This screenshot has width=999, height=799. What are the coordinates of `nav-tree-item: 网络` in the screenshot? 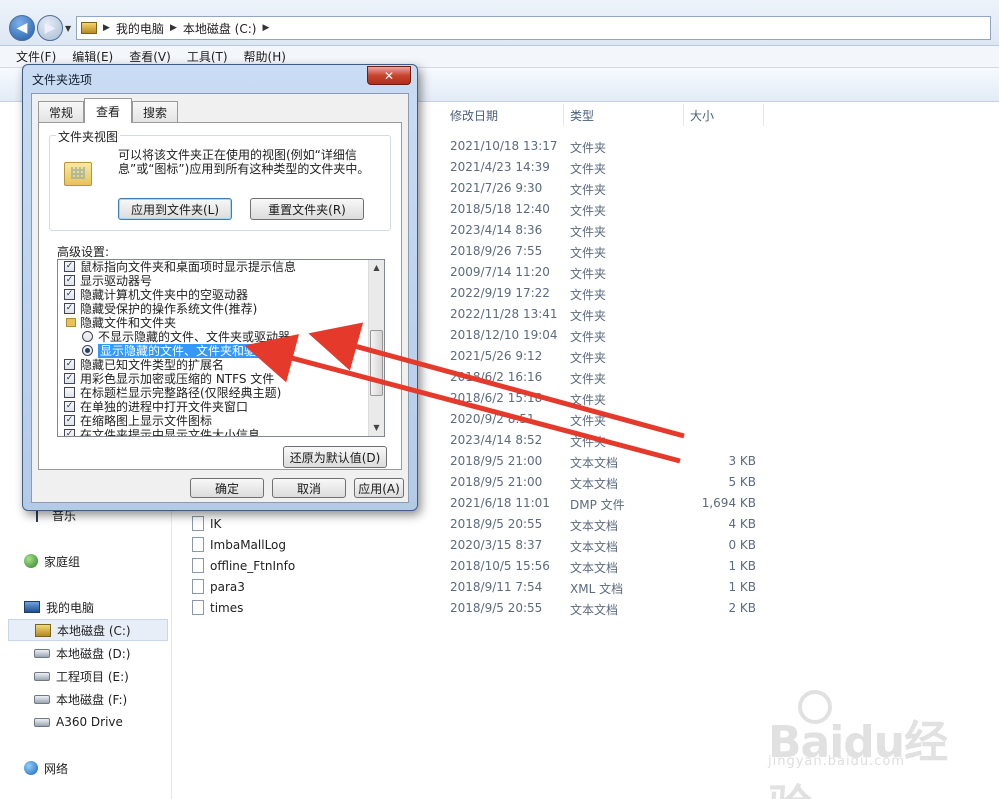 It's located at (86, 768).